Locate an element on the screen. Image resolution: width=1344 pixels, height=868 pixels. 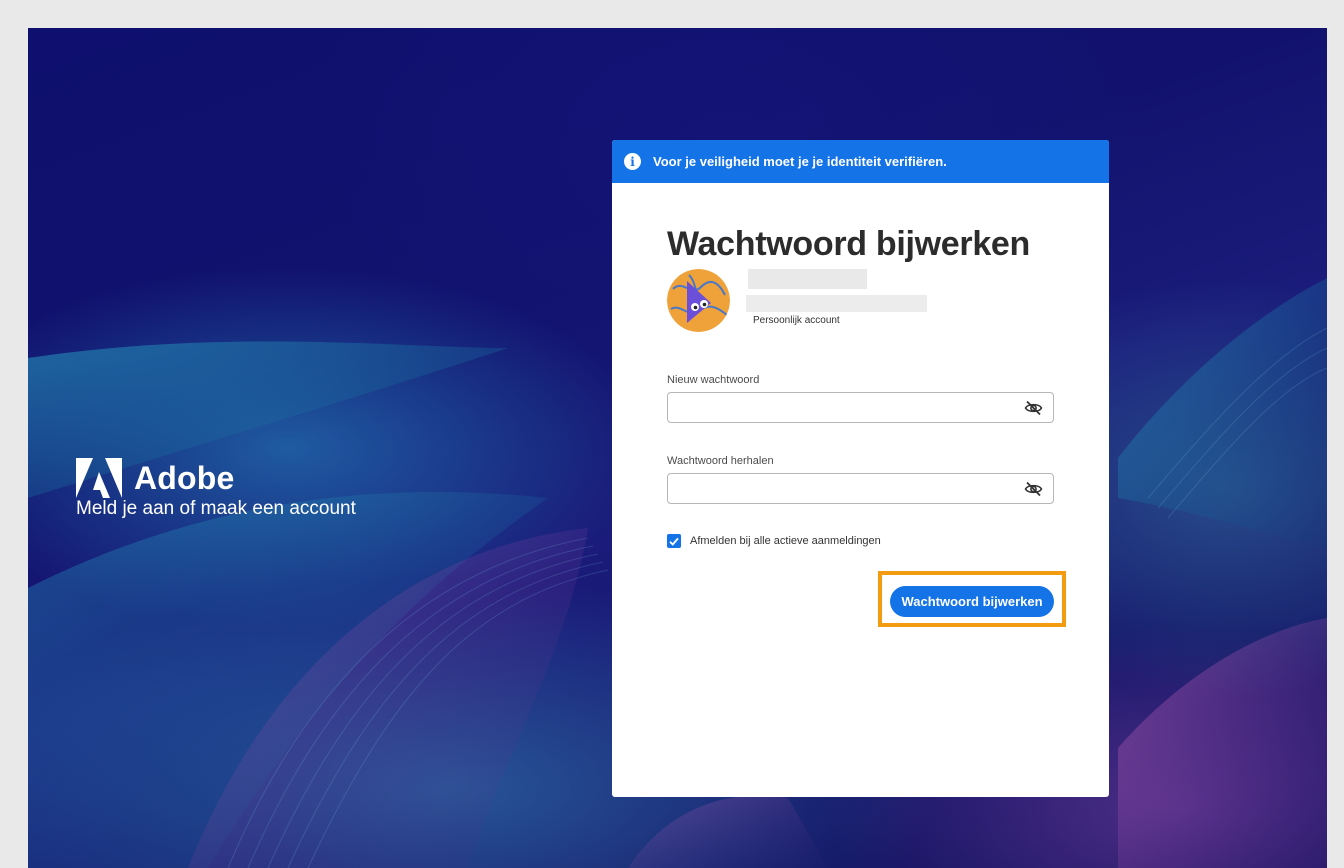
repeat-password-field-box is located at coordinates (860, 489).